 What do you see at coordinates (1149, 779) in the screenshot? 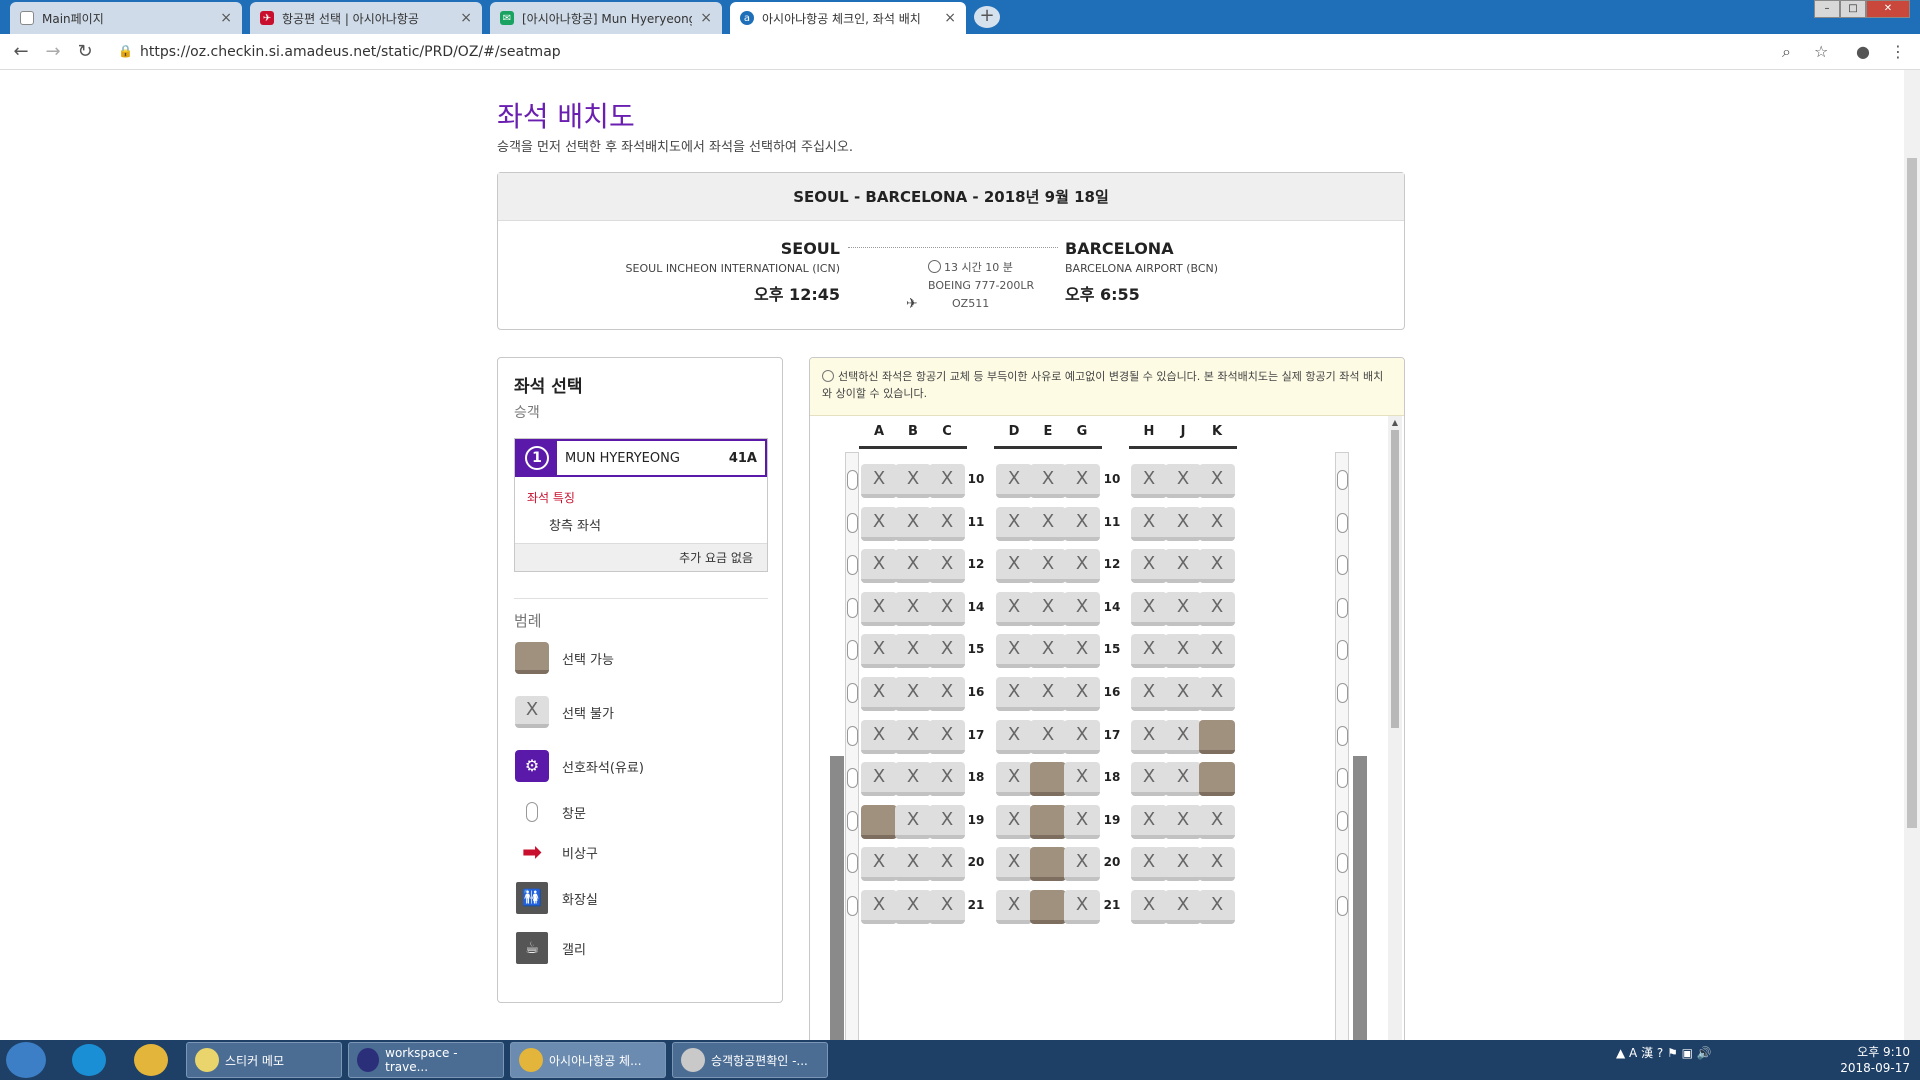
I see `seat-18H: X` at bounding box center [1149, 779].